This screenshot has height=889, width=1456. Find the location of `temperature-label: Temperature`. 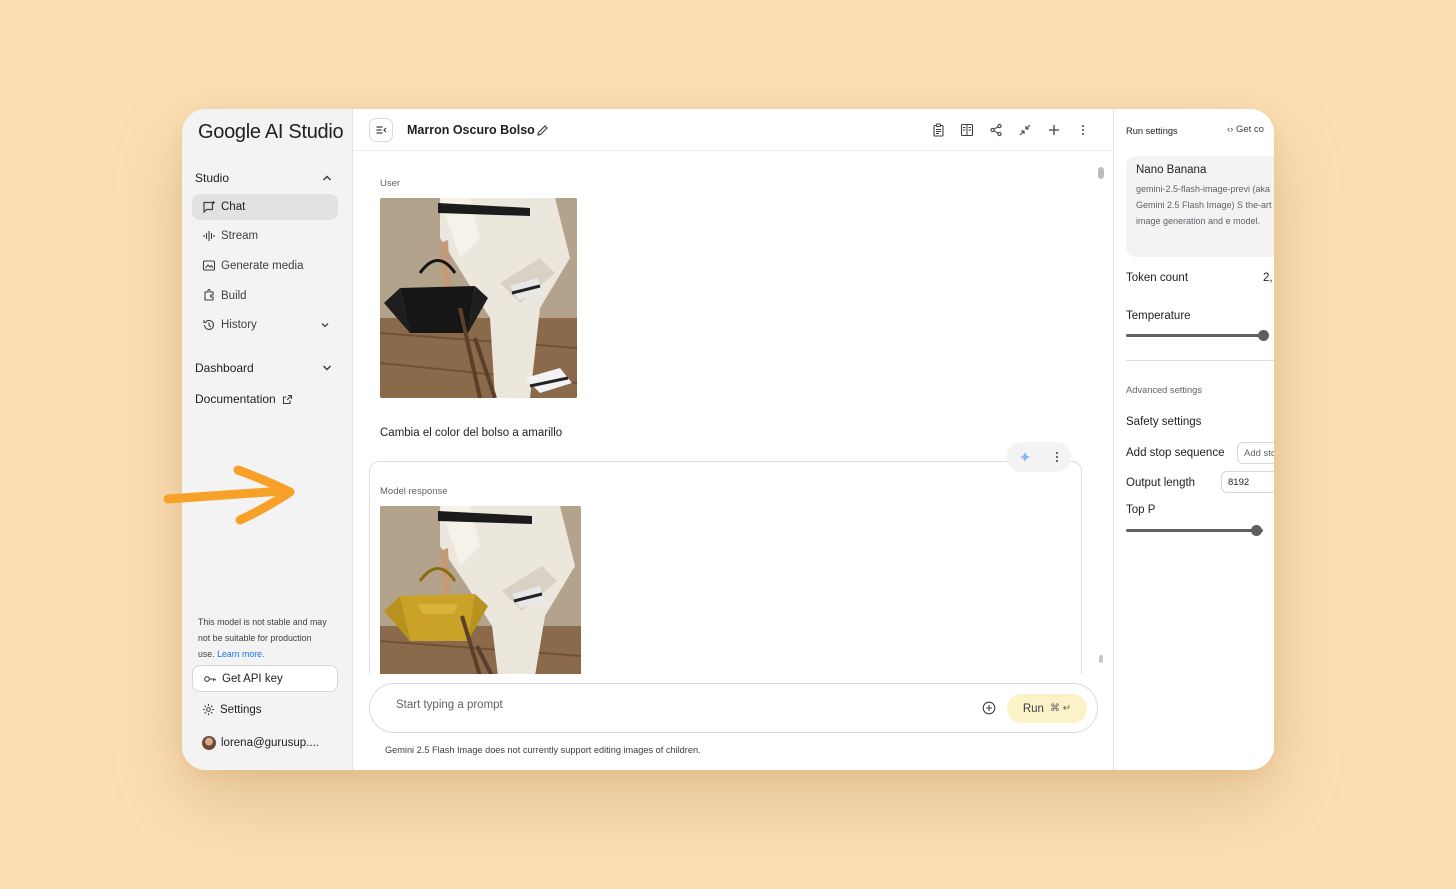

temperature-label: Temperature is located at coordinates (1158, 316).